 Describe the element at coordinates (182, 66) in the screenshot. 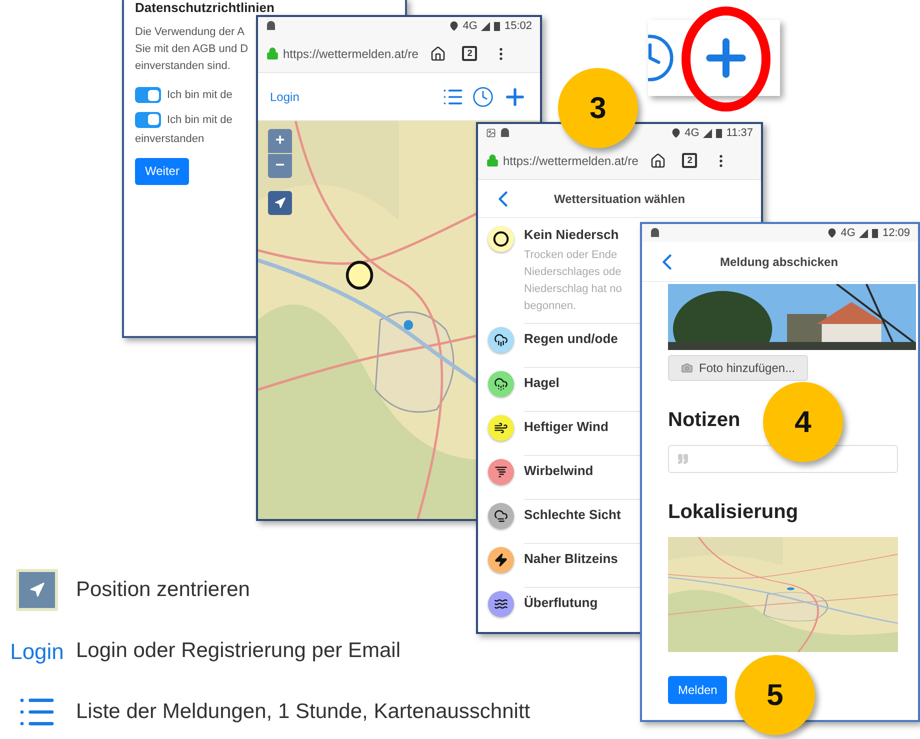

I see `card-text: einverstanden sind.` at that location.